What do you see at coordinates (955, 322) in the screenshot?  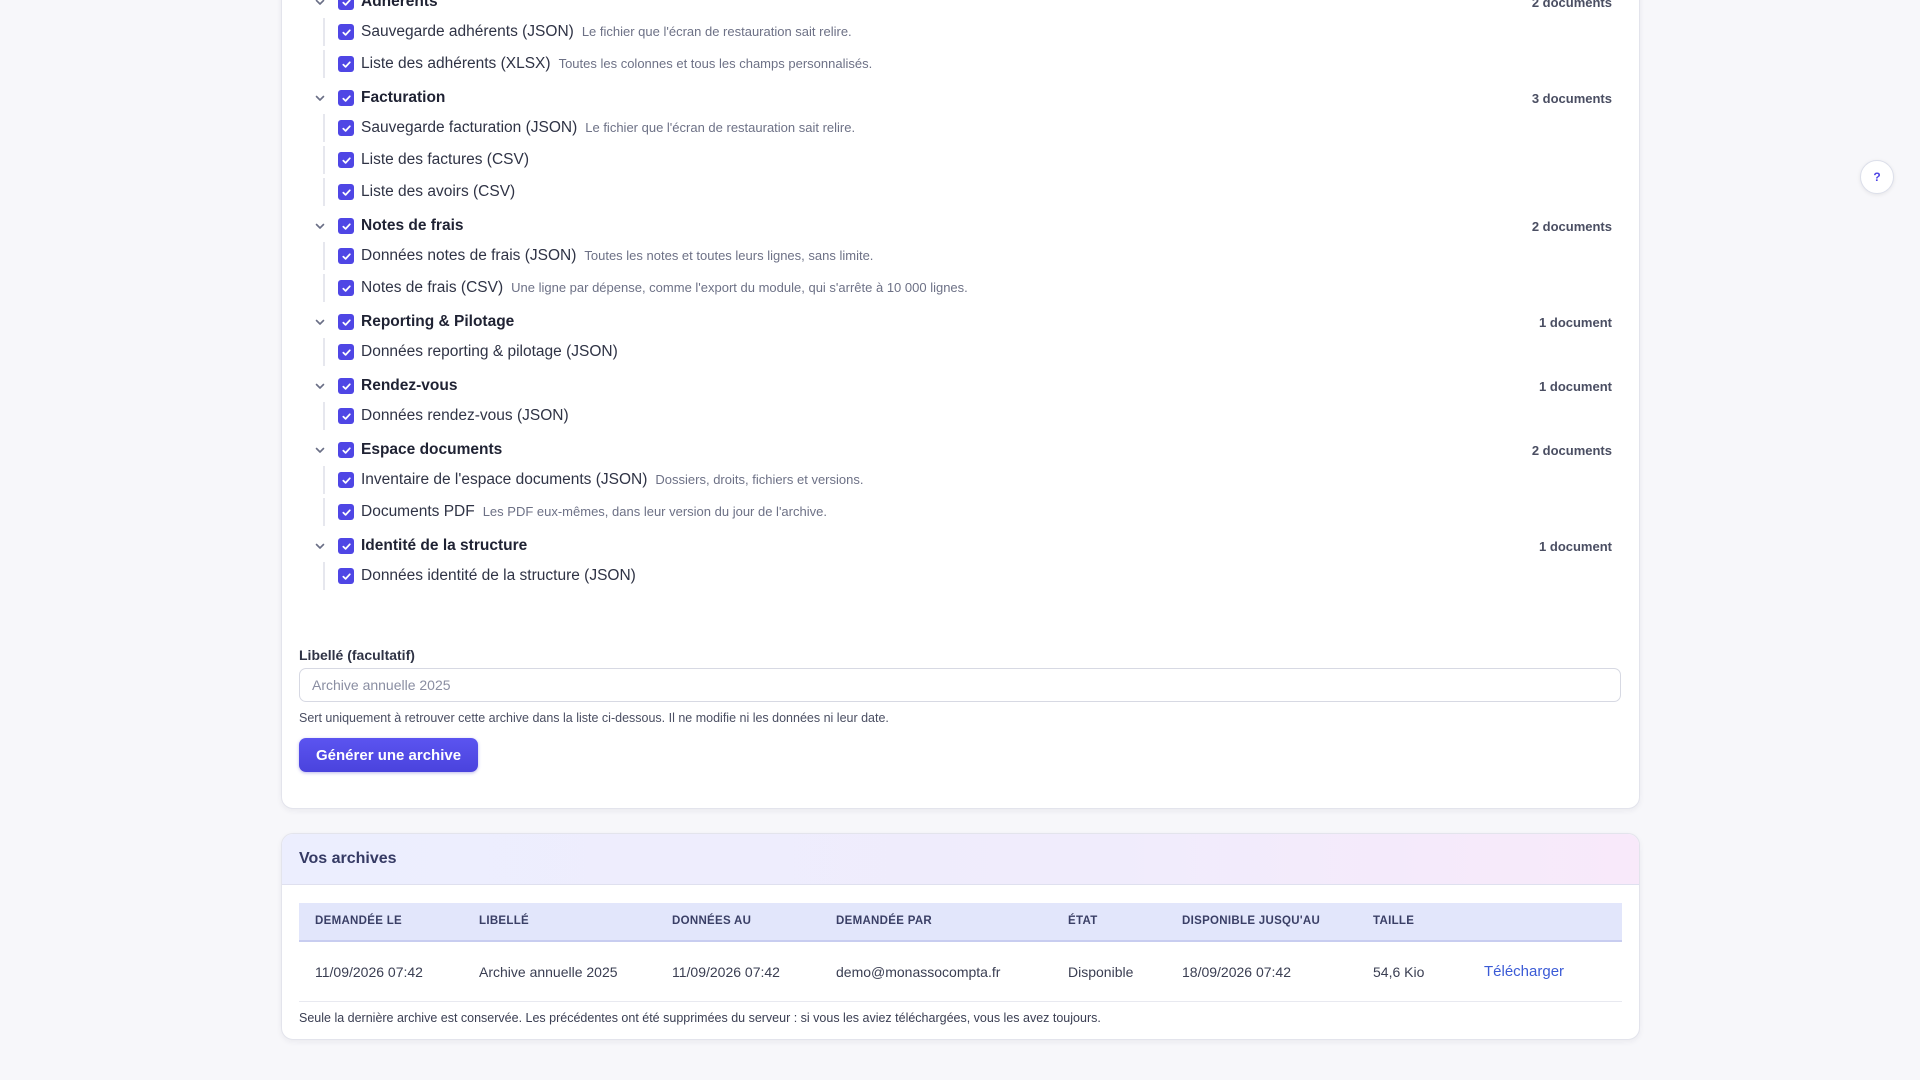 I see `group-row: Reporting & Pilotage 1 document` at bounding box center [955, 322].